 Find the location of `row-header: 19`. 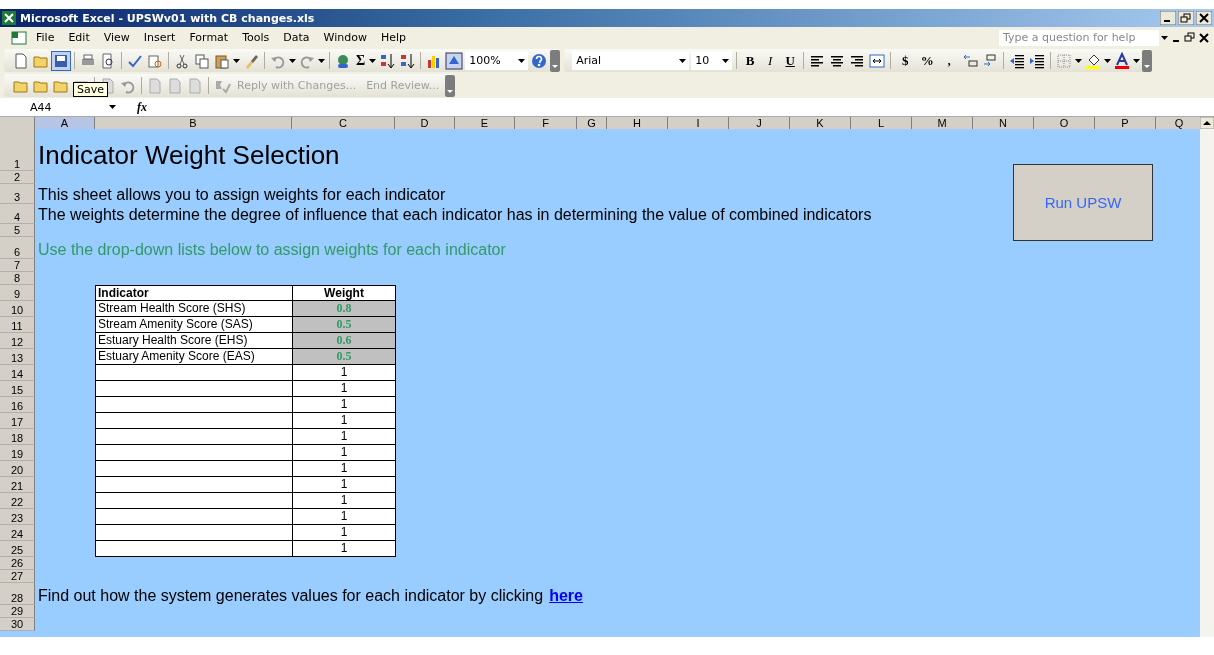

row-header: 19 is located at coordinates (17, 453).